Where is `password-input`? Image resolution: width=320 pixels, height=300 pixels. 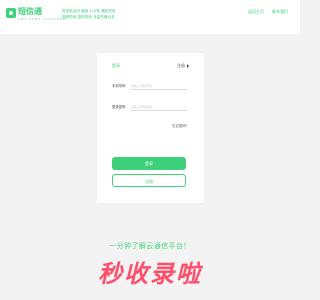
password-input is located at coordinates (158, 107).